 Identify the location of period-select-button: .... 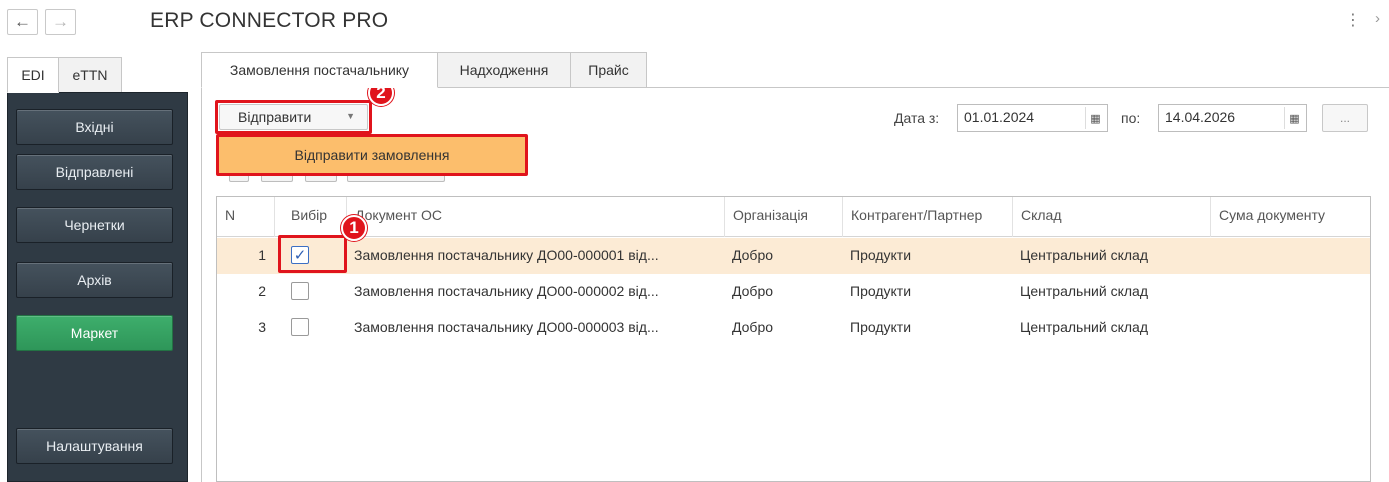
(1345, 118).